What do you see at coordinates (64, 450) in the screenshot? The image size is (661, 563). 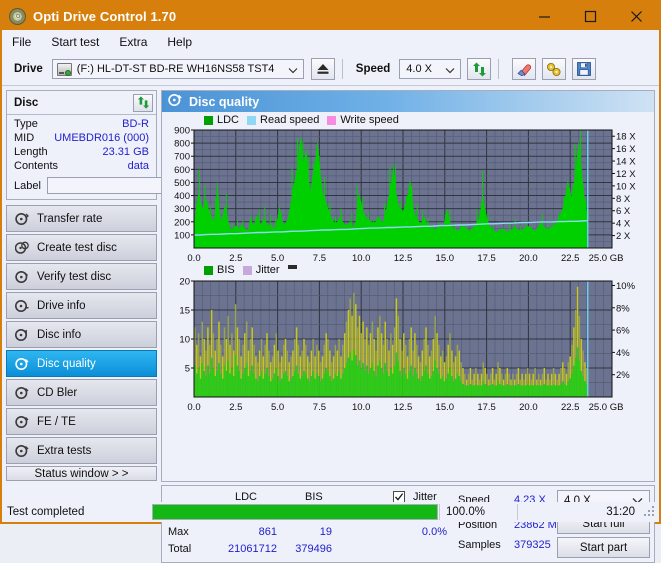 I see `sidebar-item-label: Extra tests` at bounding box center [64, 450].